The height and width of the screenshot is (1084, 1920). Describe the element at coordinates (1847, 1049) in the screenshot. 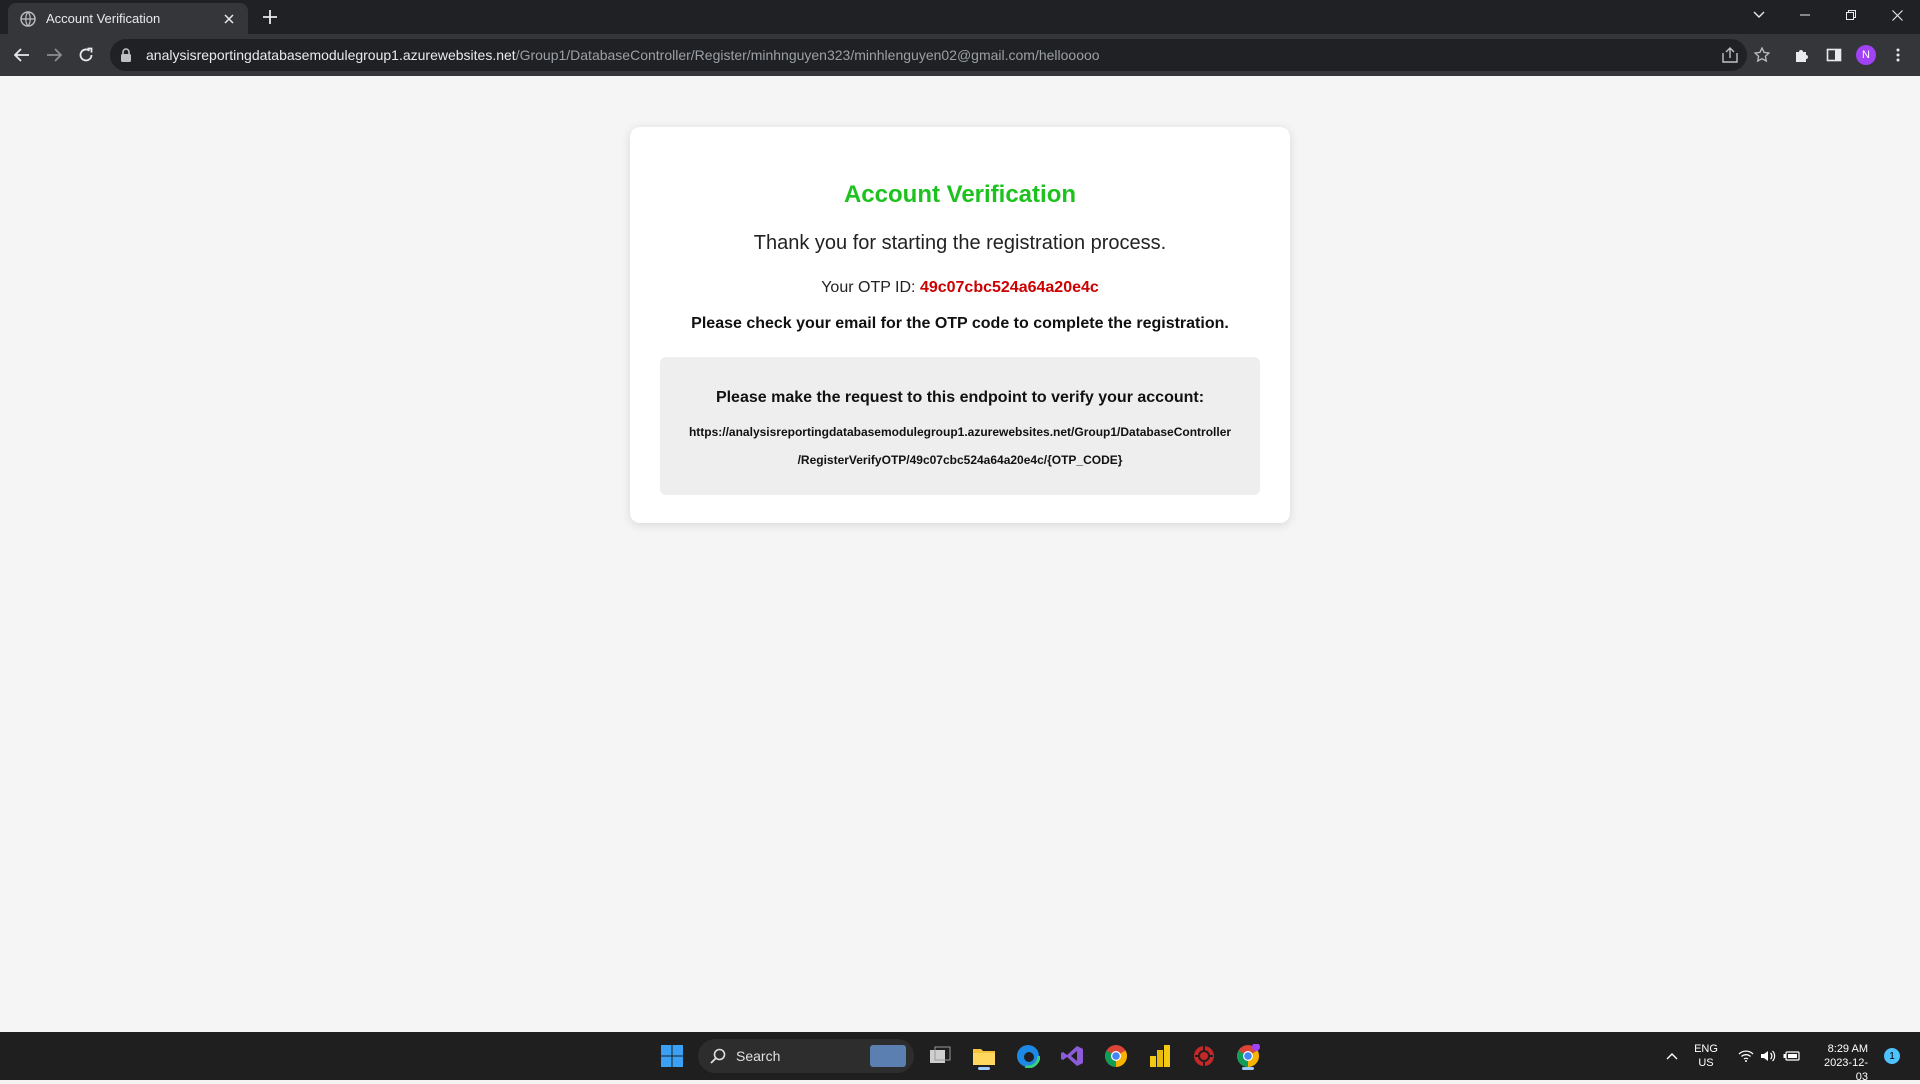

I see `clock-time: 8:29 AM` at that location.